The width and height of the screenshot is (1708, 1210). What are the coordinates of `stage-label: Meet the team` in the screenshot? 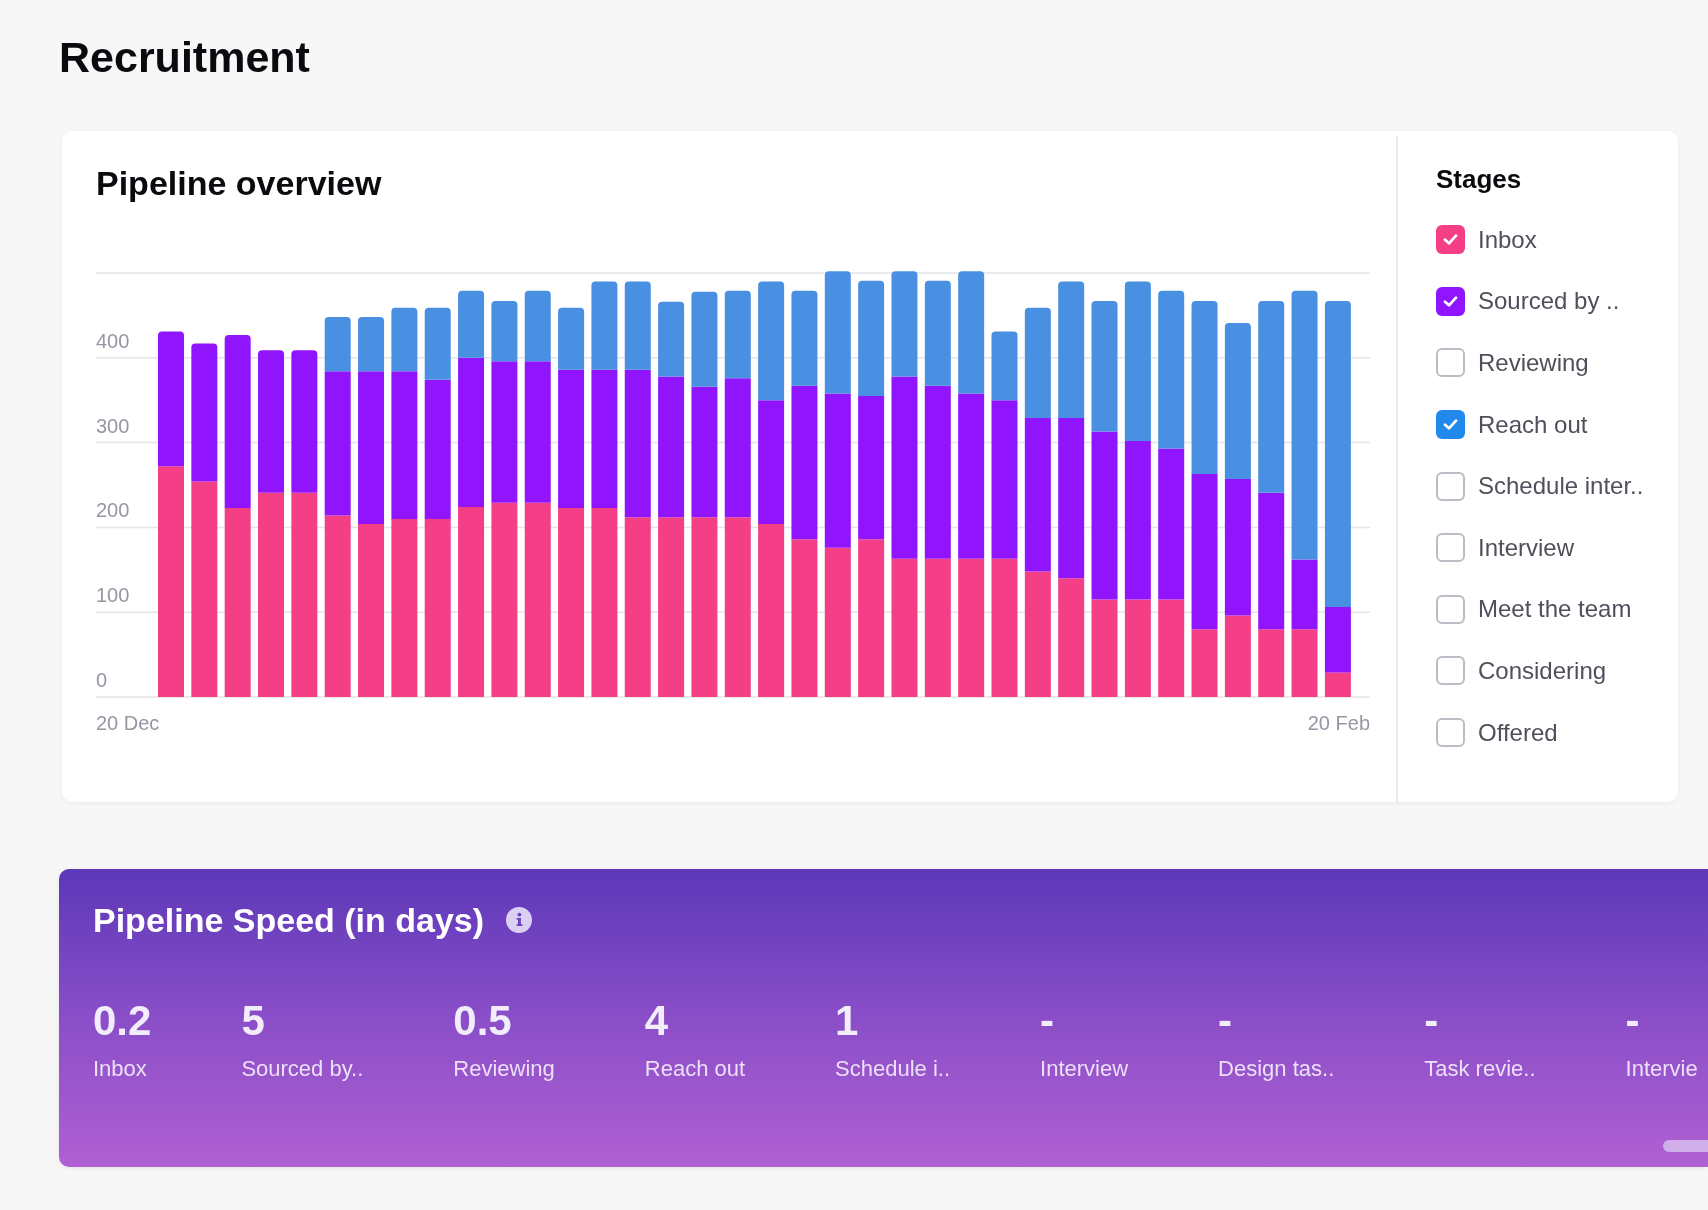 It's located at (1555, 609).